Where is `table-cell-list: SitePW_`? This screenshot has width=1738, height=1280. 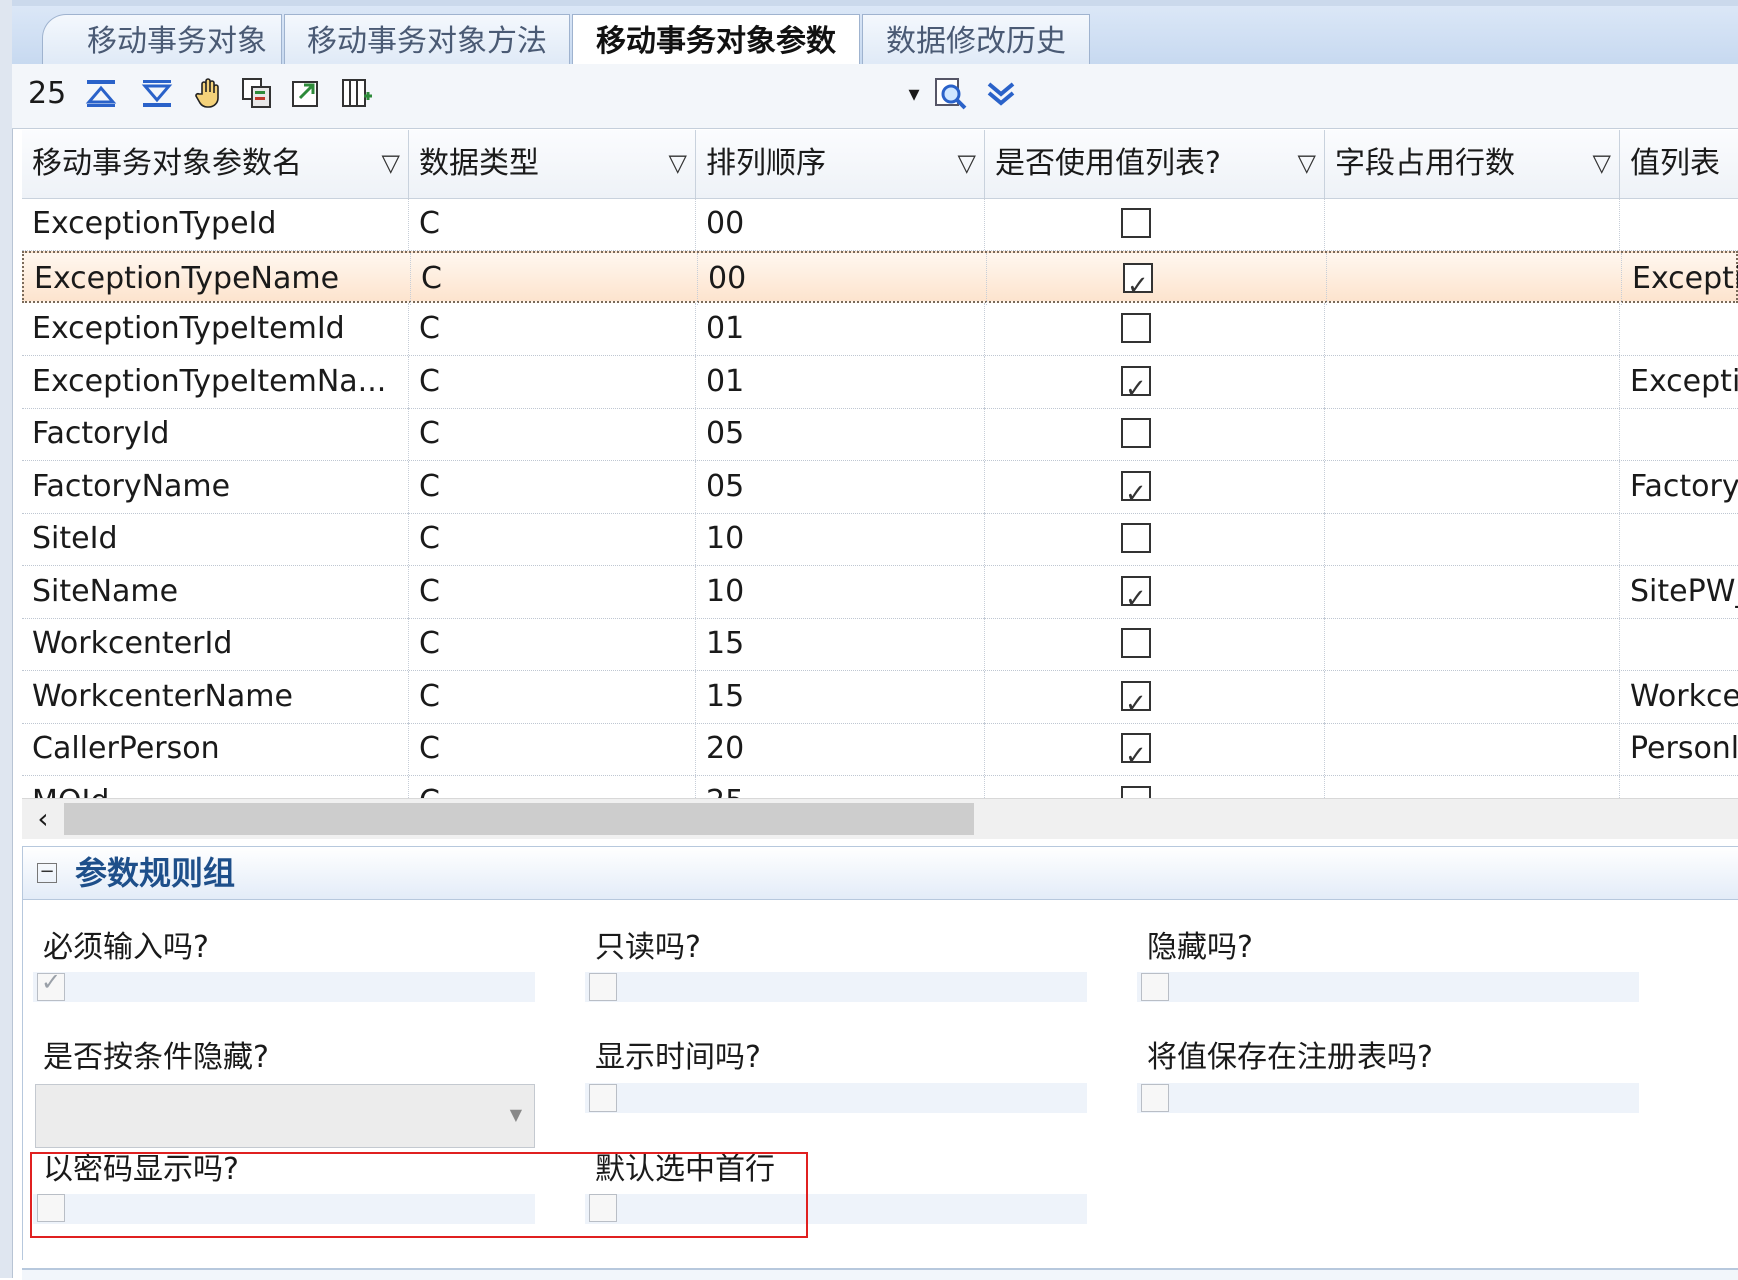
table-cell-list: SitePW_ is located at coordinates (1679, 592).